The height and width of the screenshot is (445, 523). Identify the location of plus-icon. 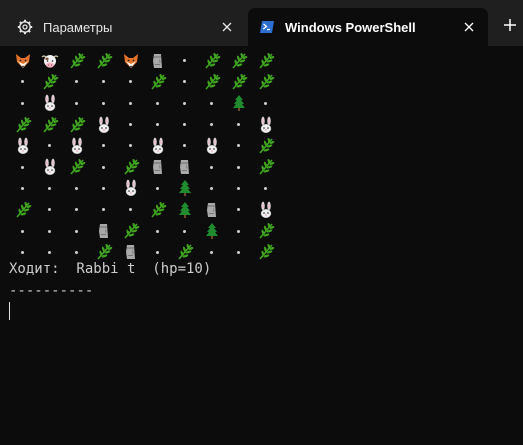
(510, 26).